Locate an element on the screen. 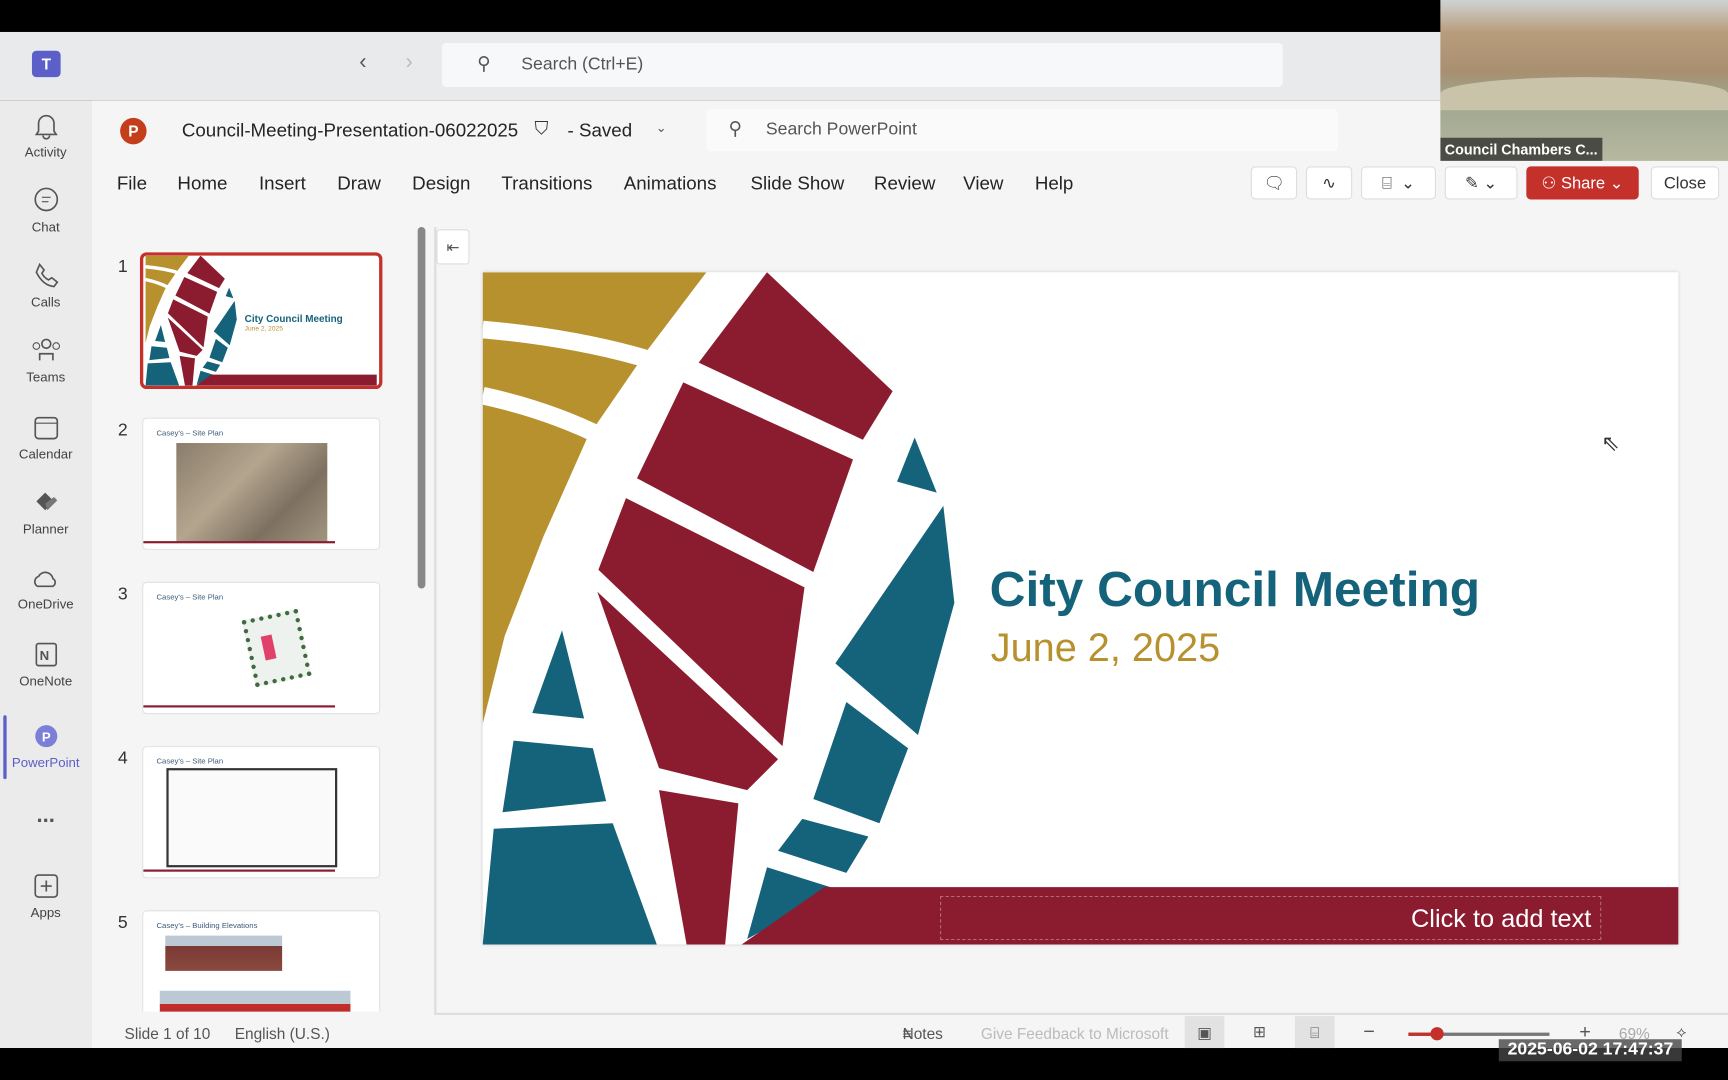 This screenshot has height=1080, width=1728. activity-button: ∿ is located at coordinates (1329, 183).